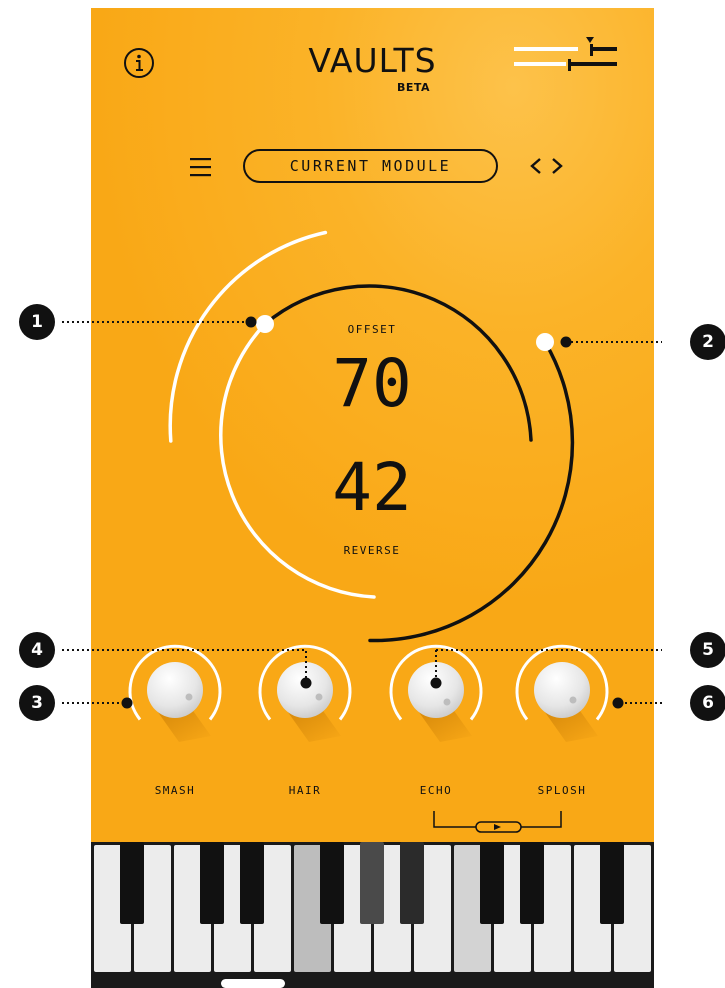 Image resolution: width=725 pixels, height=988 pixels. Describe the element at coordinates (37, 322) in the screenshot. I see `callout-1: 1` at that location.